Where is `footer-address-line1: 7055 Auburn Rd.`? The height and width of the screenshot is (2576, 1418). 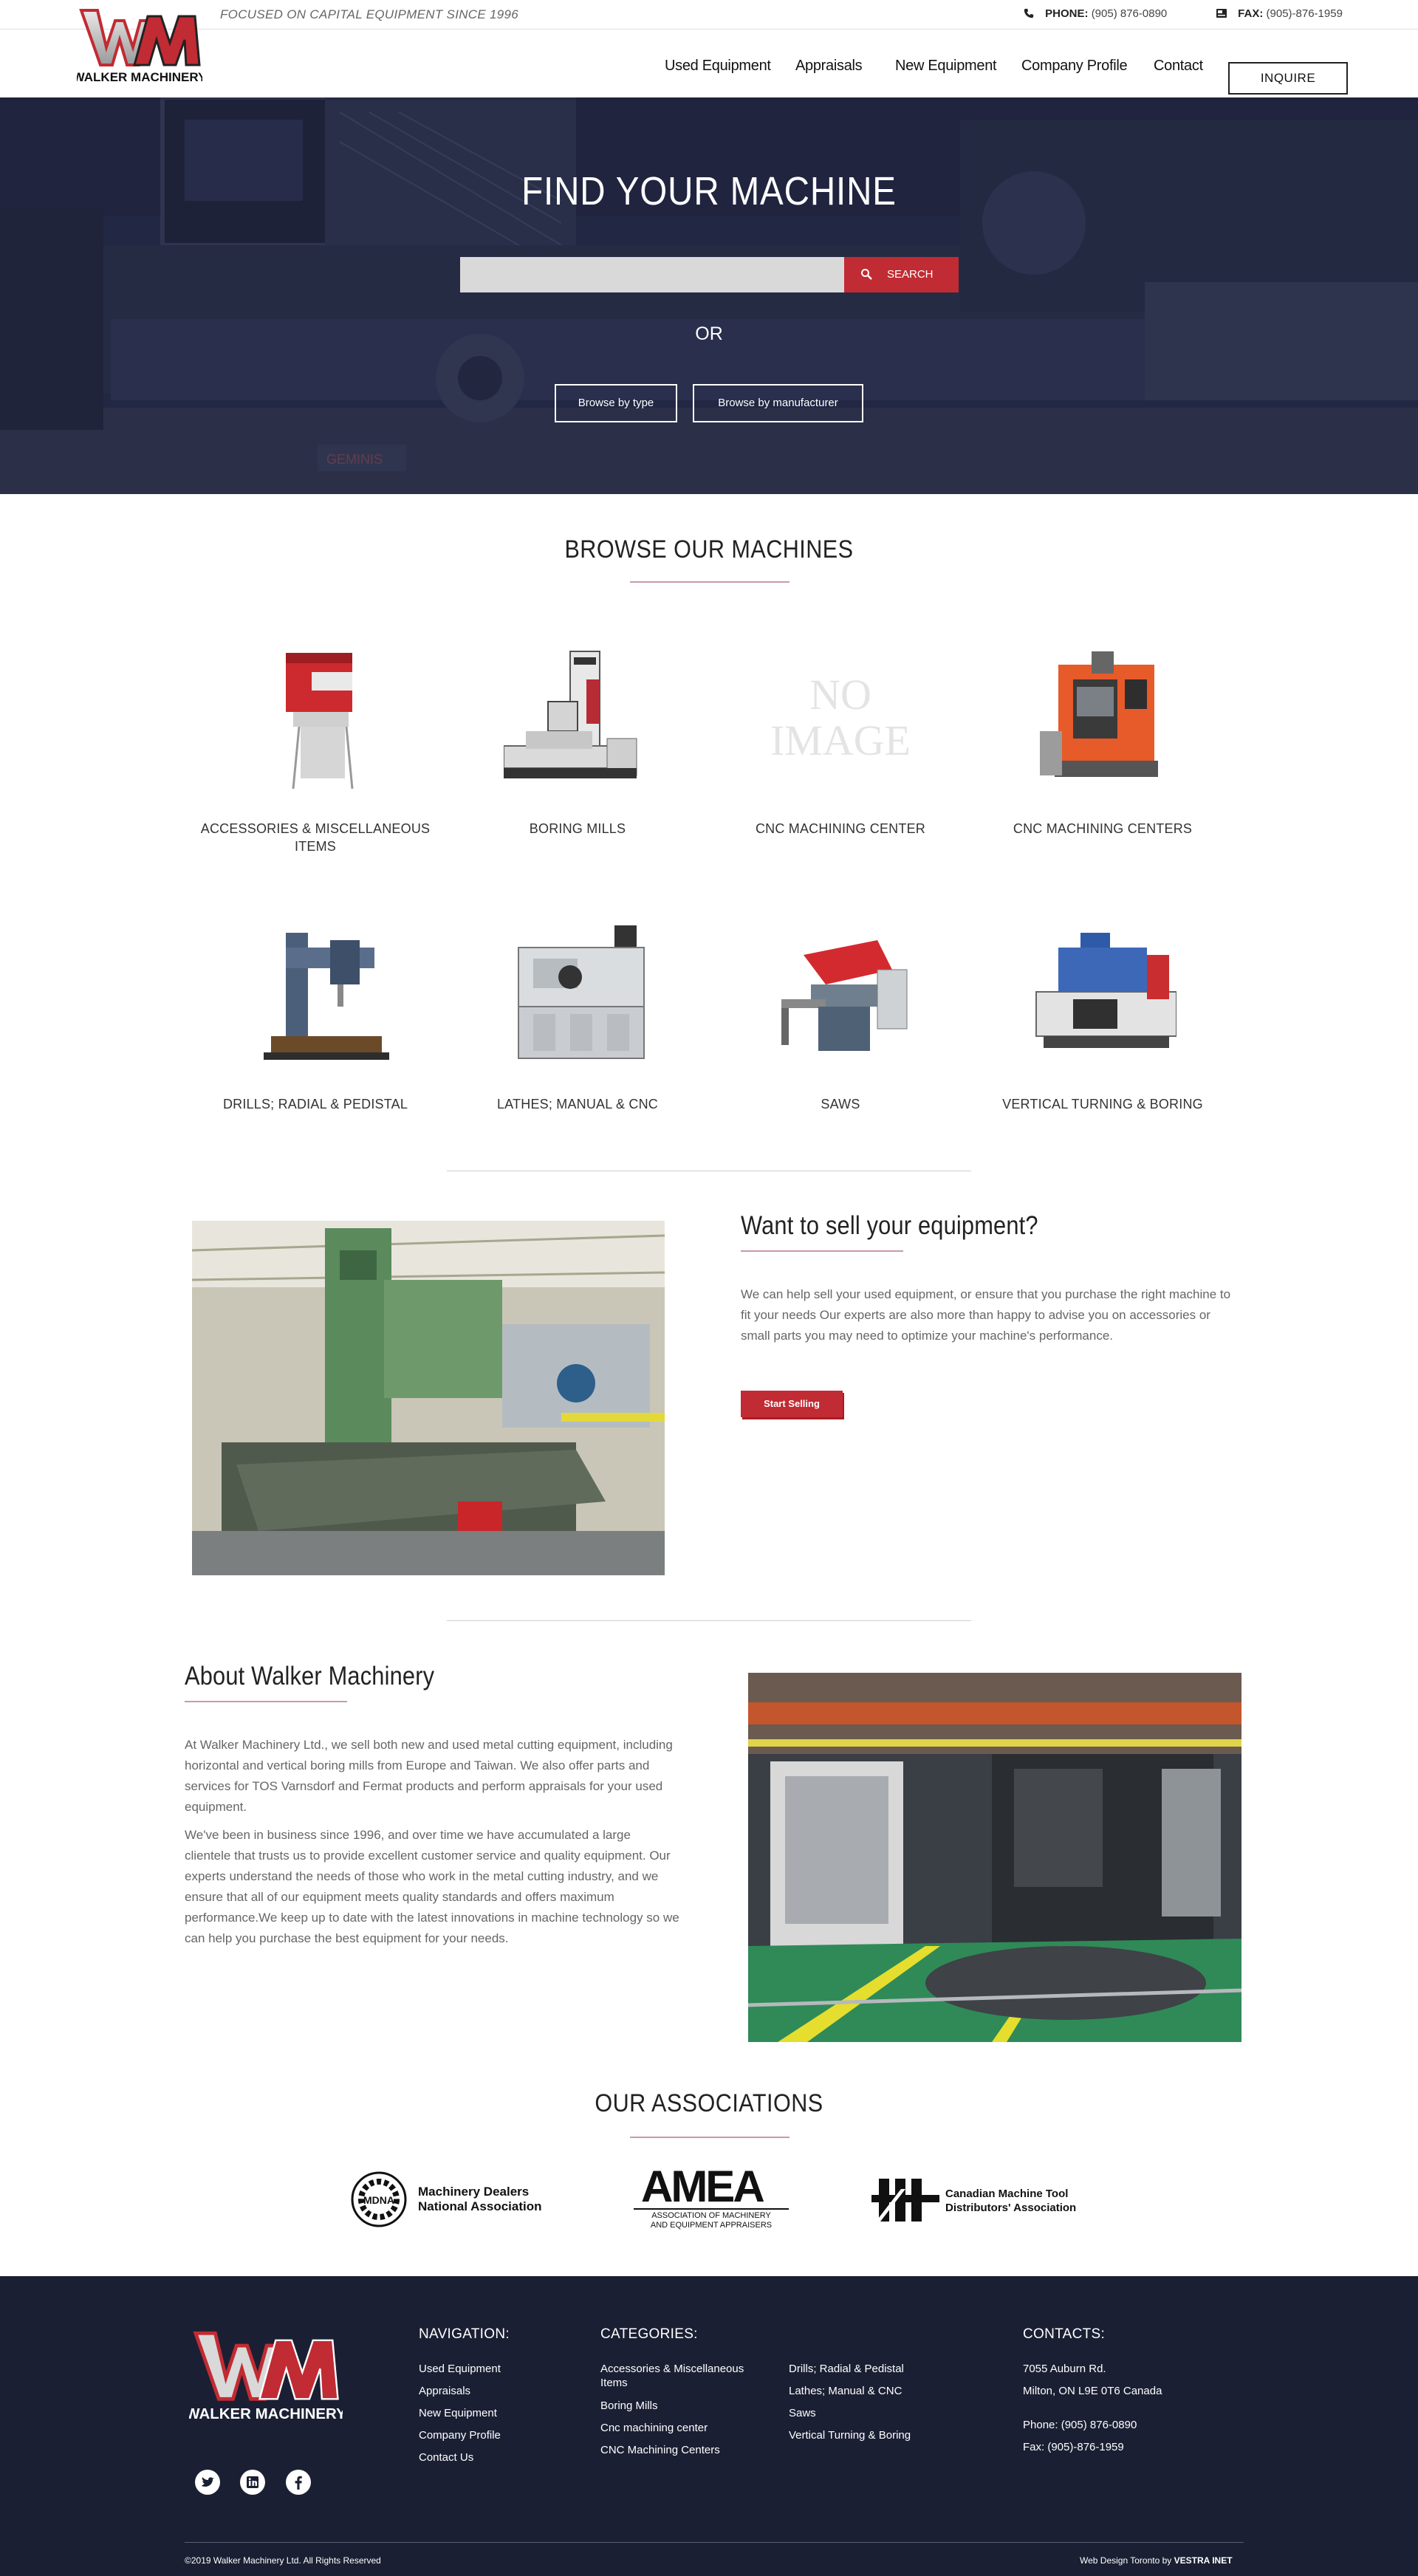 footer-address-line1: 7055 Auburn Rd. is located at coordinates (1064, 2369).